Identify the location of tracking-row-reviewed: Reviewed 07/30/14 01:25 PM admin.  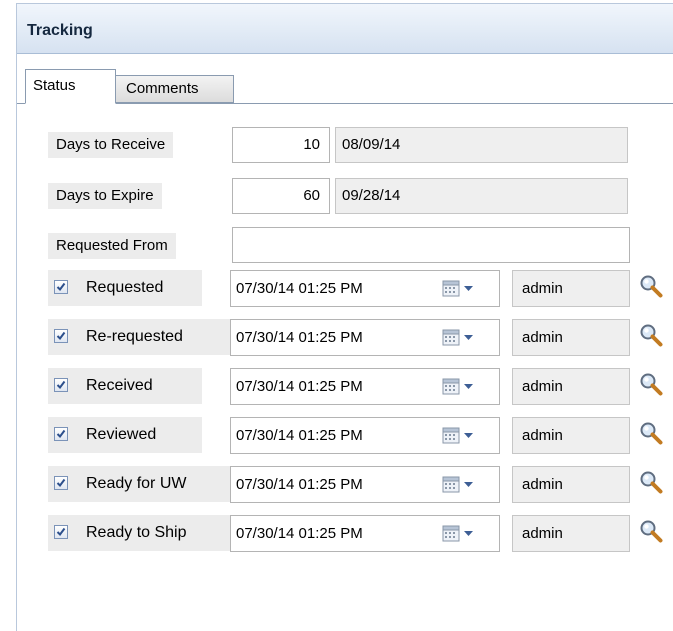
(345, 435).